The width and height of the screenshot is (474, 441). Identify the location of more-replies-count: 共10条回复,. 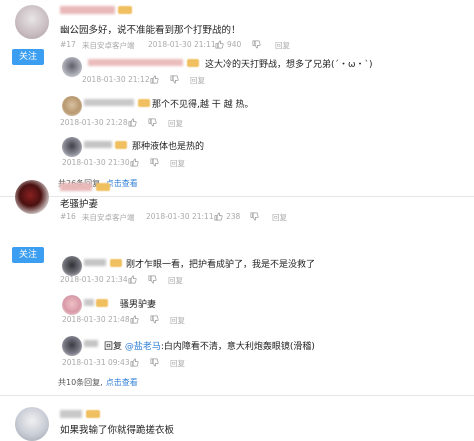
(80, 382).